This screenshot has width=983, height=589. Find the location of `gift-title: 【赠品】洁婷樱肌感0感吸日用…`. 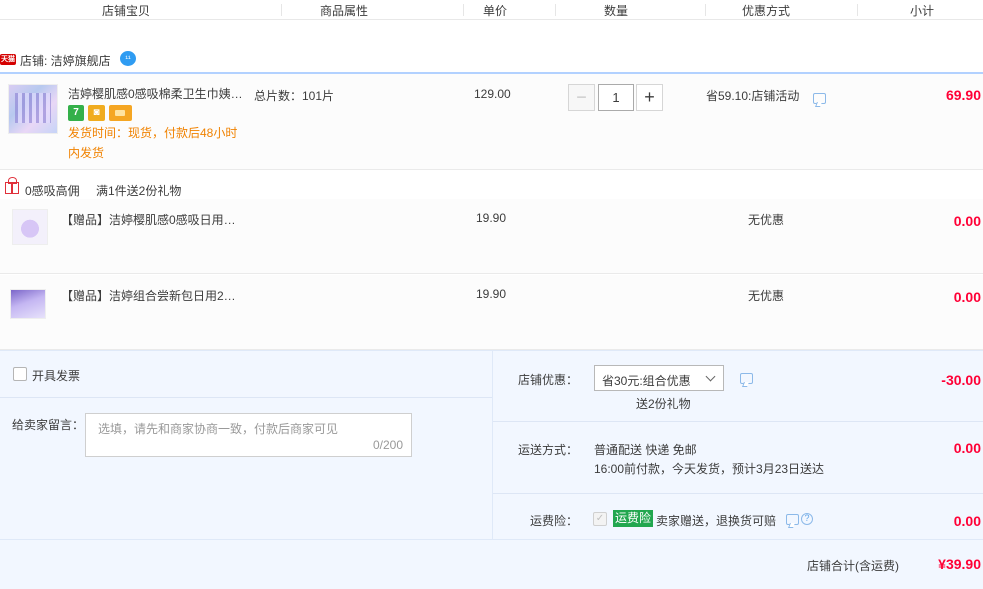

gift-title: 【赠品】洁婷樱肌感0感吸日用… is located at coordinates (148, 219).